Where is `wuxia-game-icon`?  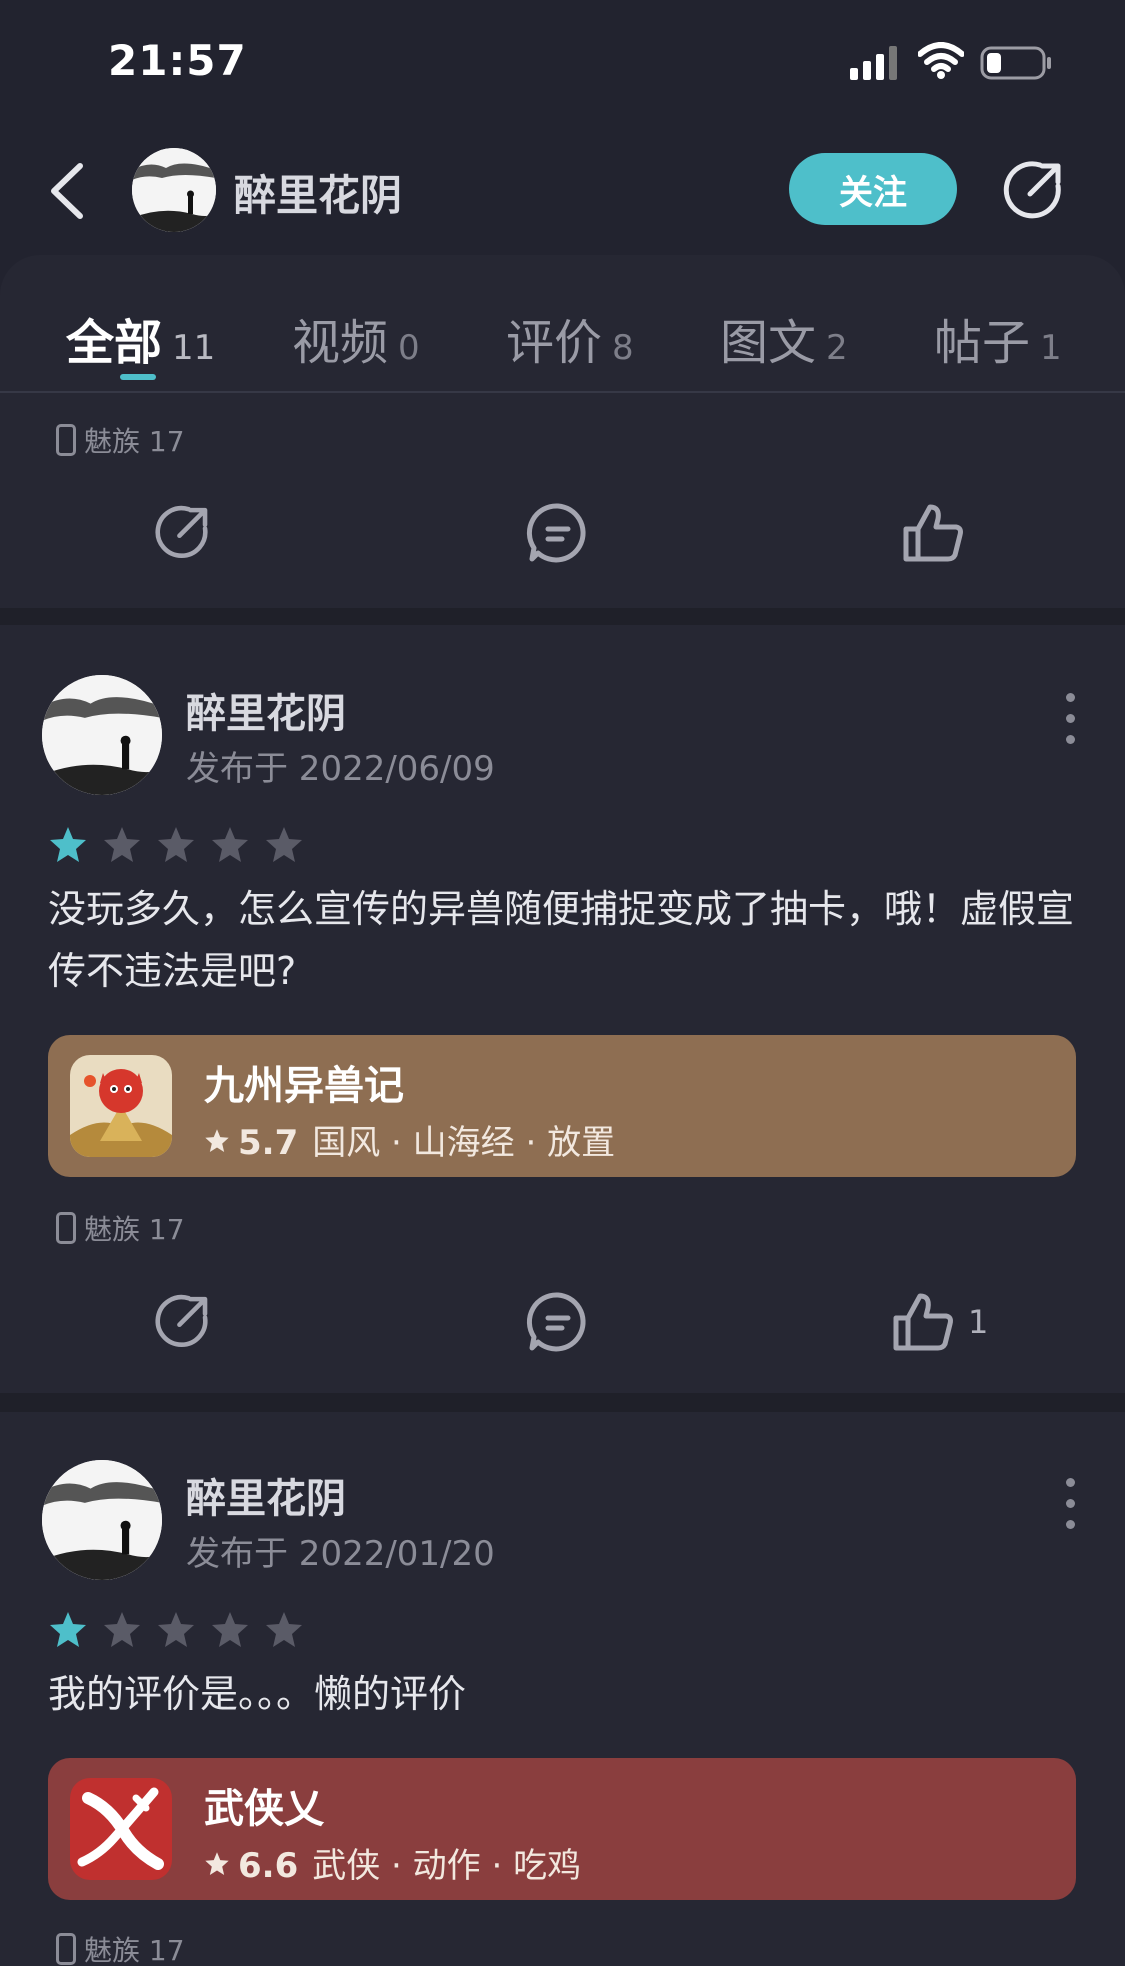
wuxia-game-icon is located at coordinates (121, 1829).